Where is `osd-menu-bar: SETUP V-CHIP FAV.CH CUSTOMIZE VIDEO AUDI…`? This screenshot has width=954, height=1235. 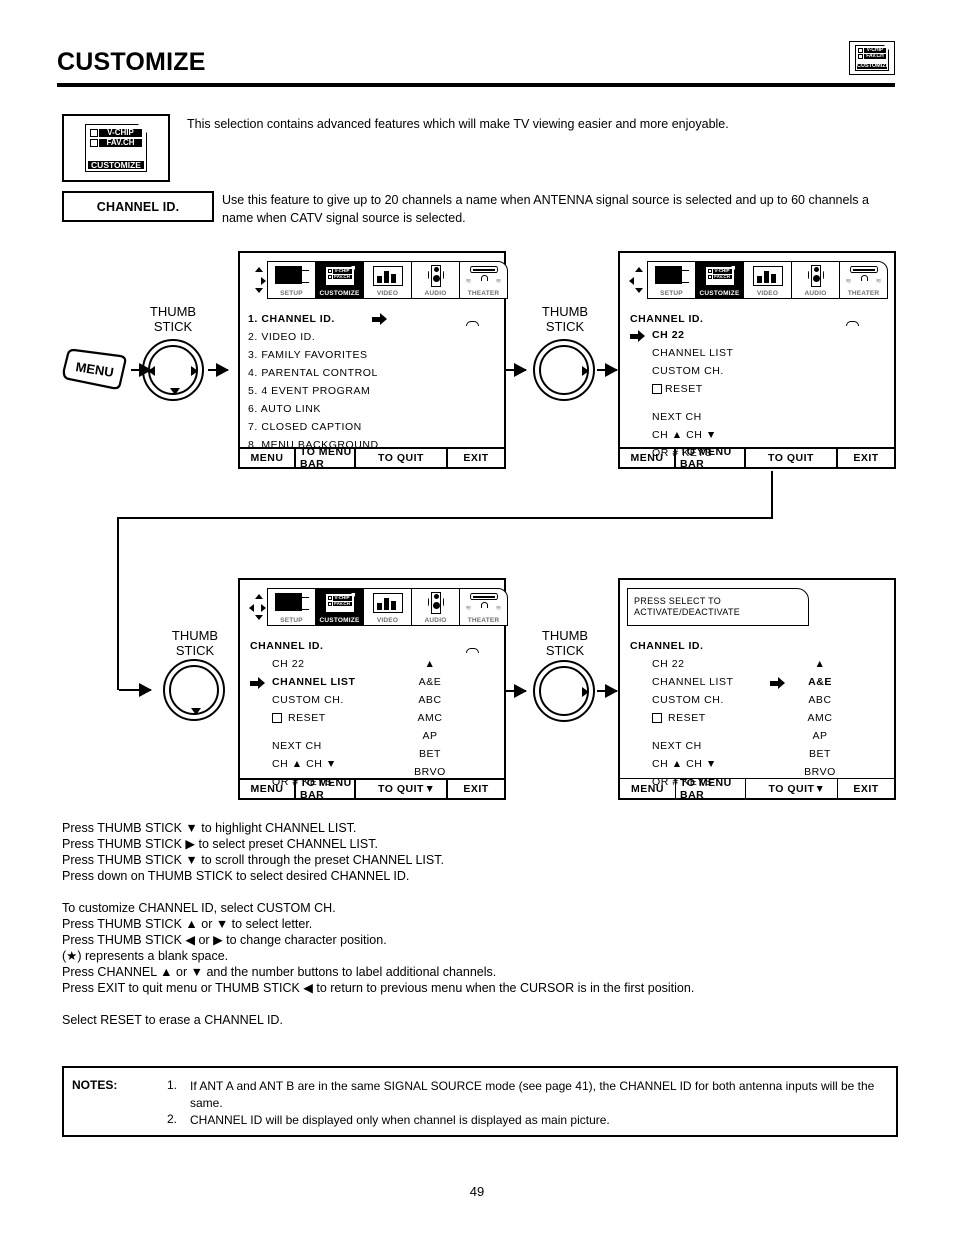
osd-menu-bar: SETUP V-CHIP FAV.CH CUSTOMIZE VIDEO AUDI… is located at coordinates (758, 293).